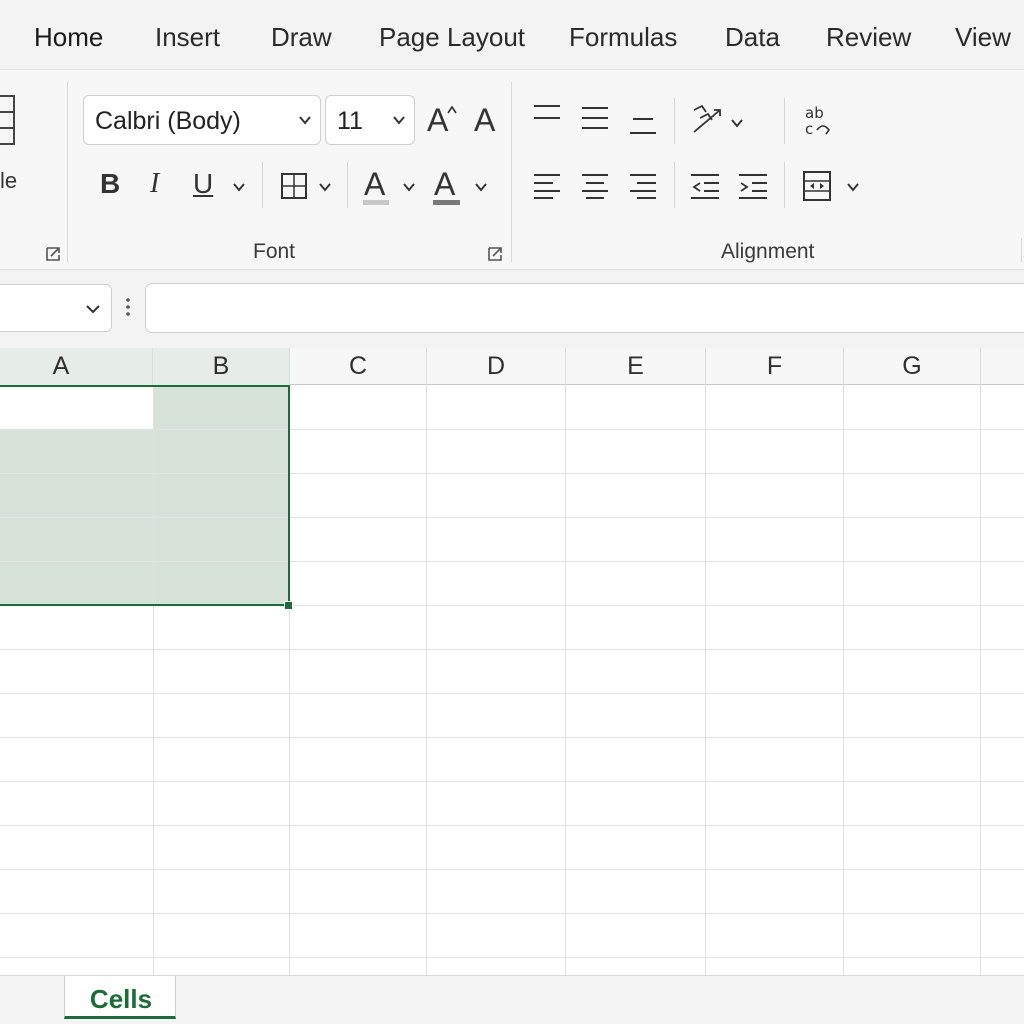 The height and width of the screenshot is (1024, 1024). I want to click on align-right-icon, so click(643, 186).